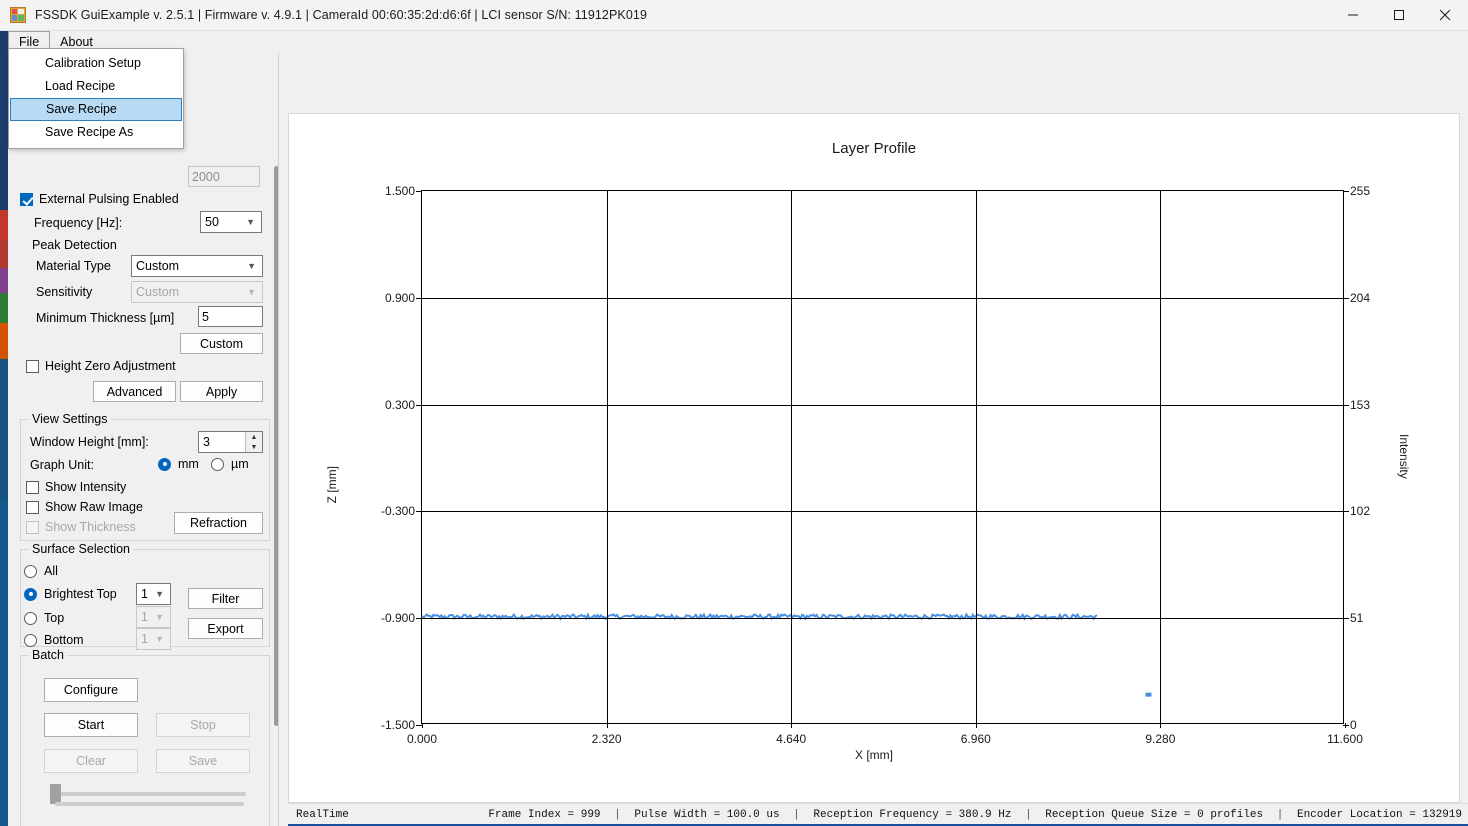  What do you see at coordinates (1356, 511) in the screenshot?
I see `y2-axis-tick-label: 102` at bounding box center [1356, 511].